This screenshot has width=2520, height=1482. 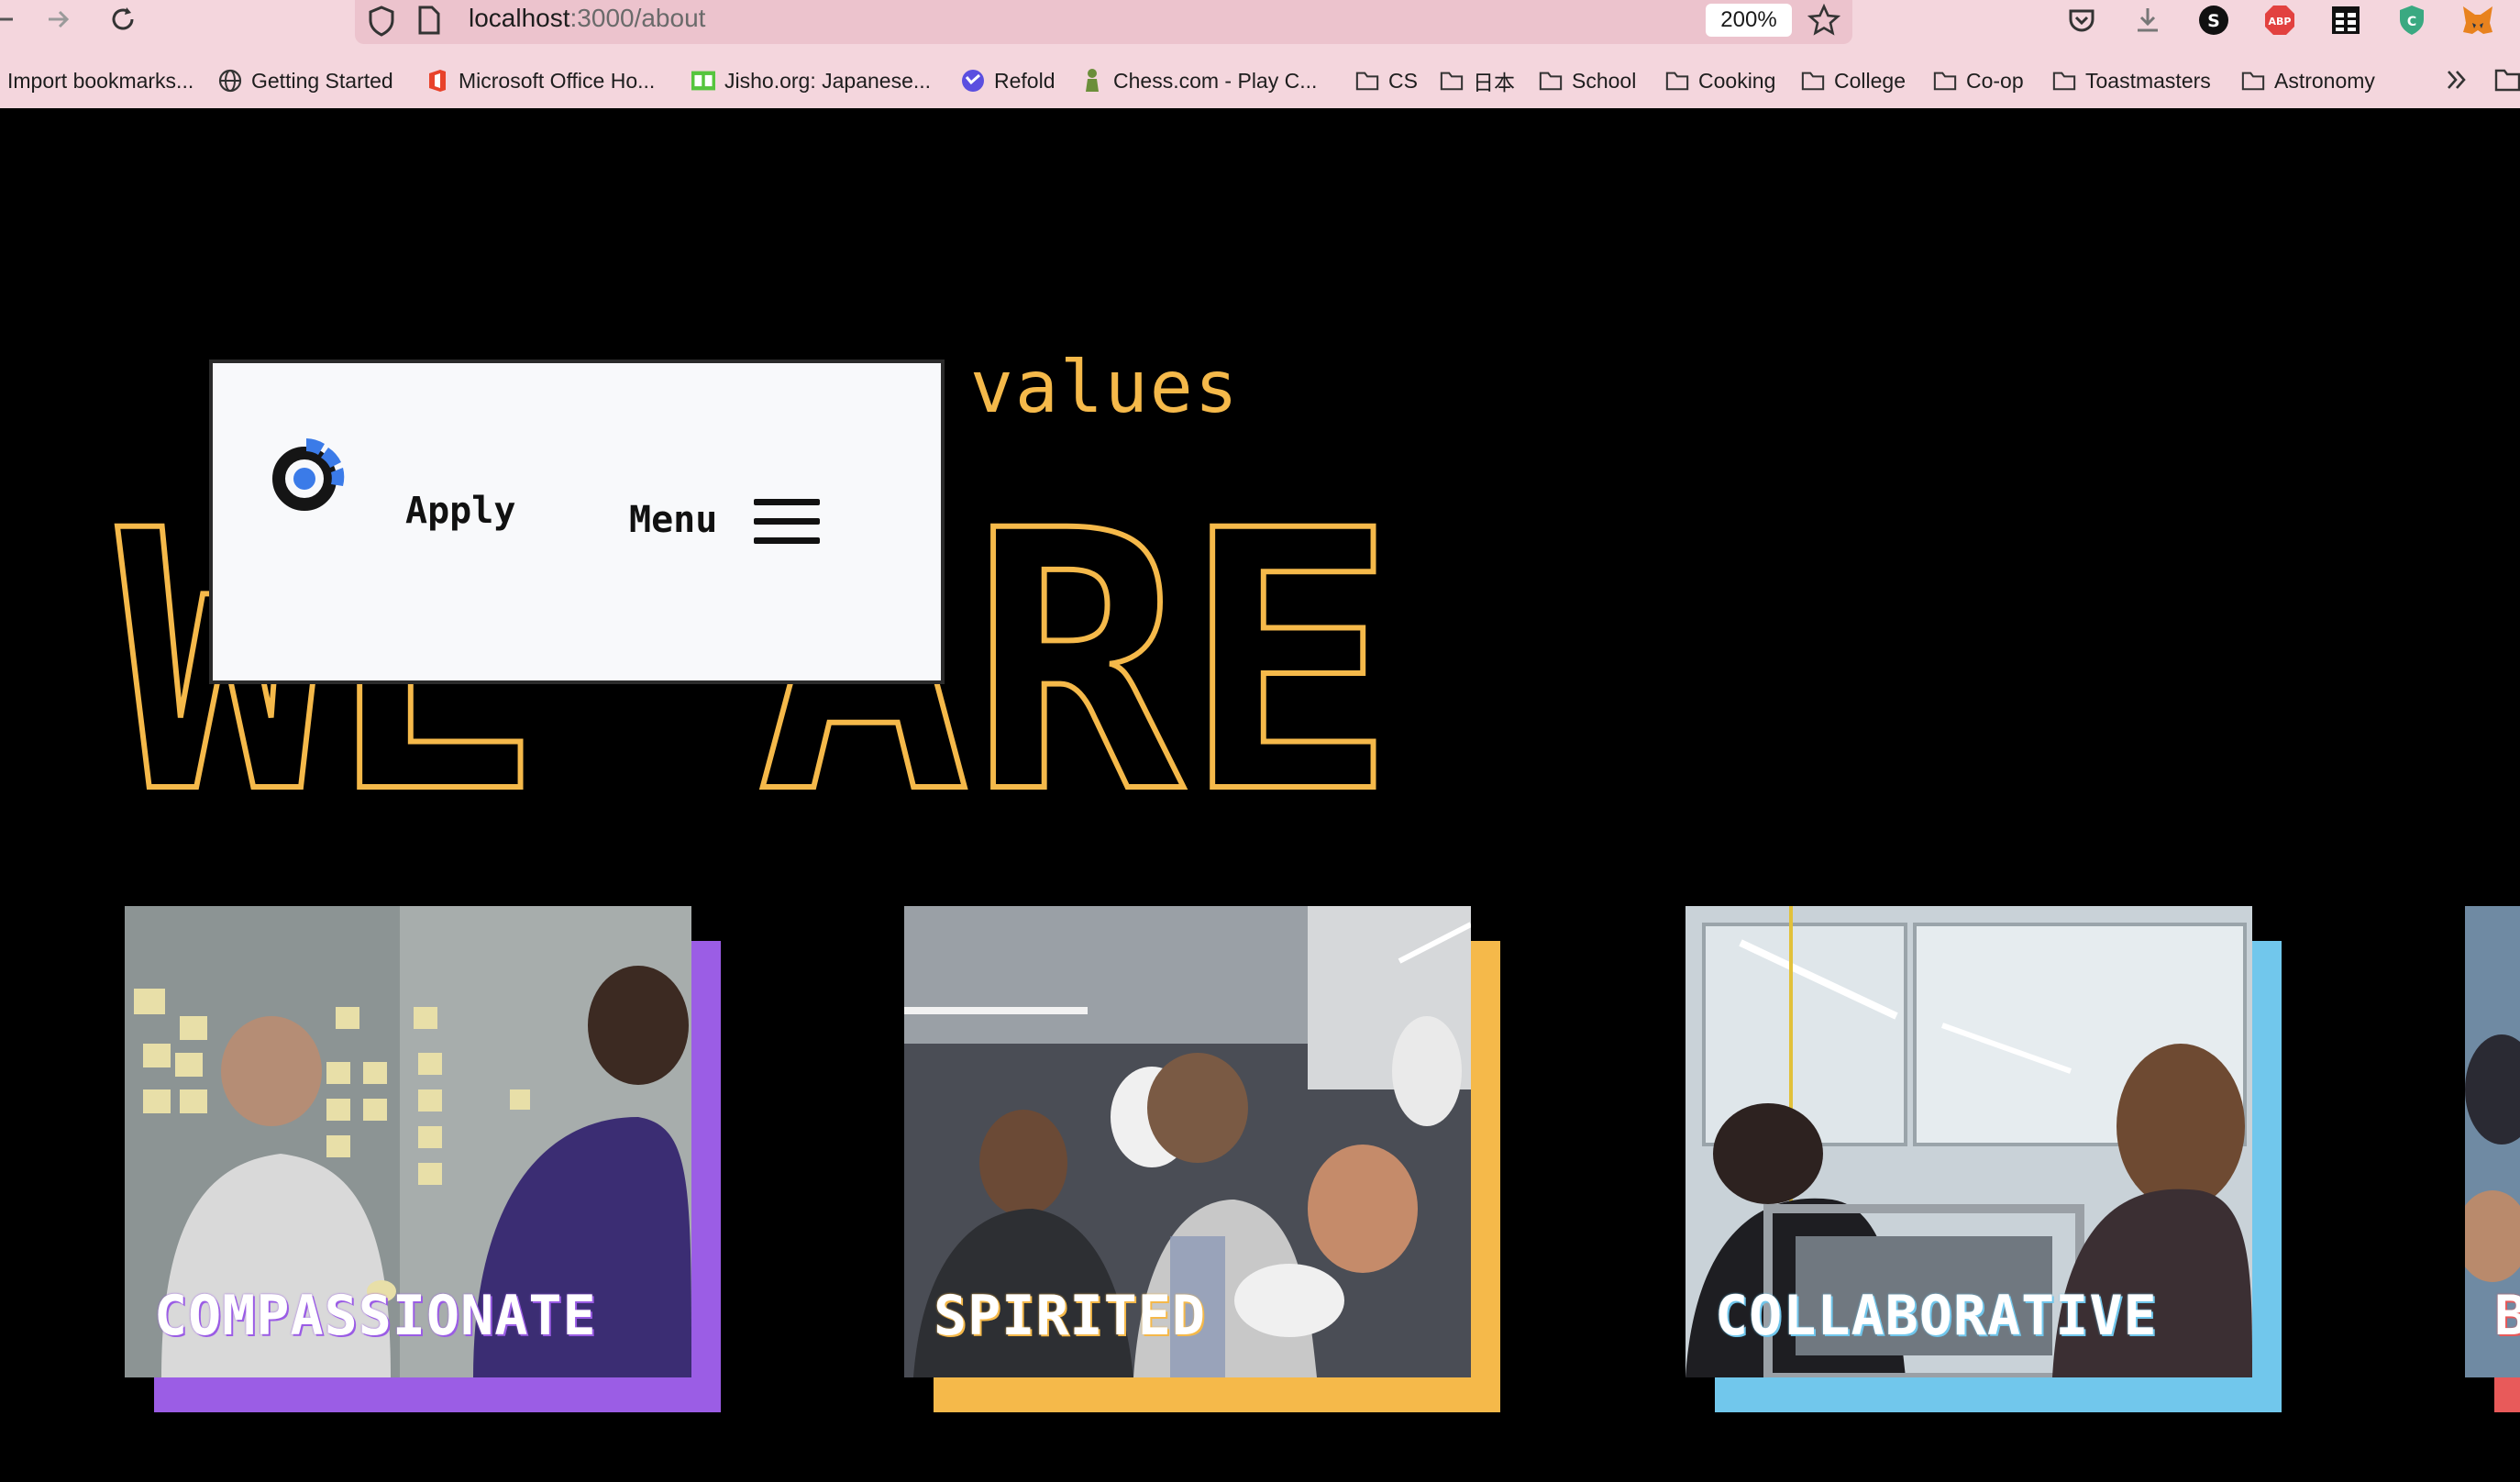 I want to click on bookmark-item: CS, so click(x=1386, y=81).